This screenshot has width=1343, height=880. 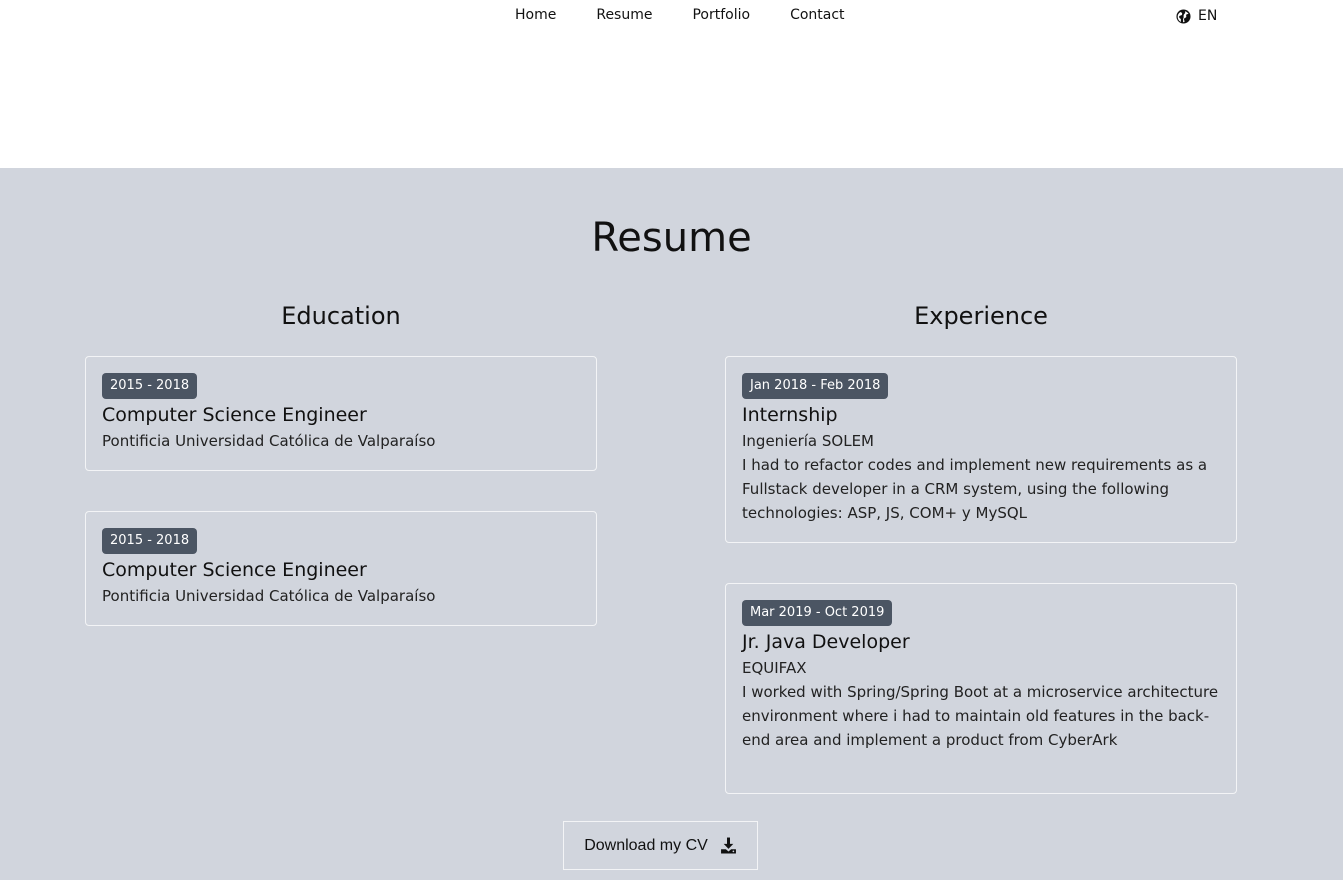 What do you see at coordinates (1208, 16) in the screenshot?
I see `language-label: EN` at bounding box center [1208, 16].